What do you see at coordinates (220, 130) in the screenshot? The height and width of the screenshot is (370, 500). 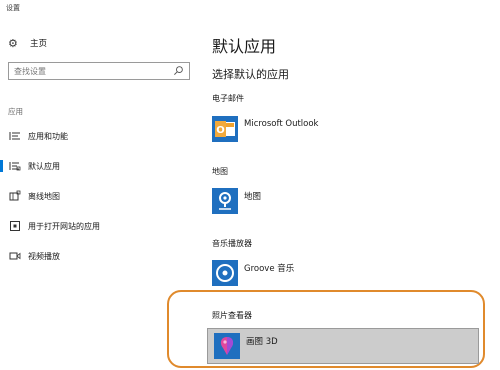 I see `svg-text: O` at bounding box center [220, 130].